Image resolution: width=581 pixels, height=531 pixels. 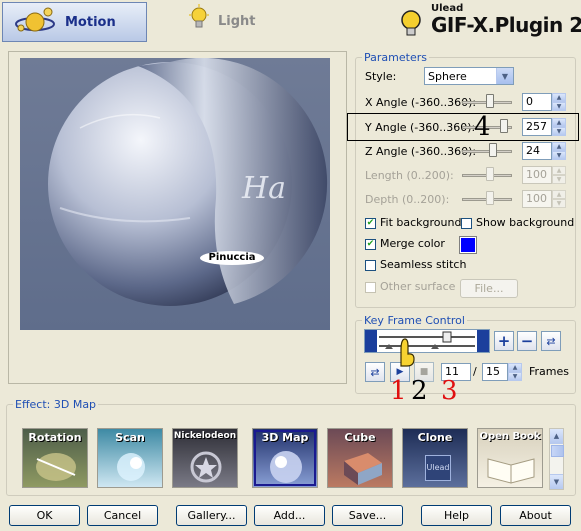 I want to click on depth-spinner: ▲ ▼, so click(x=559, y=199).